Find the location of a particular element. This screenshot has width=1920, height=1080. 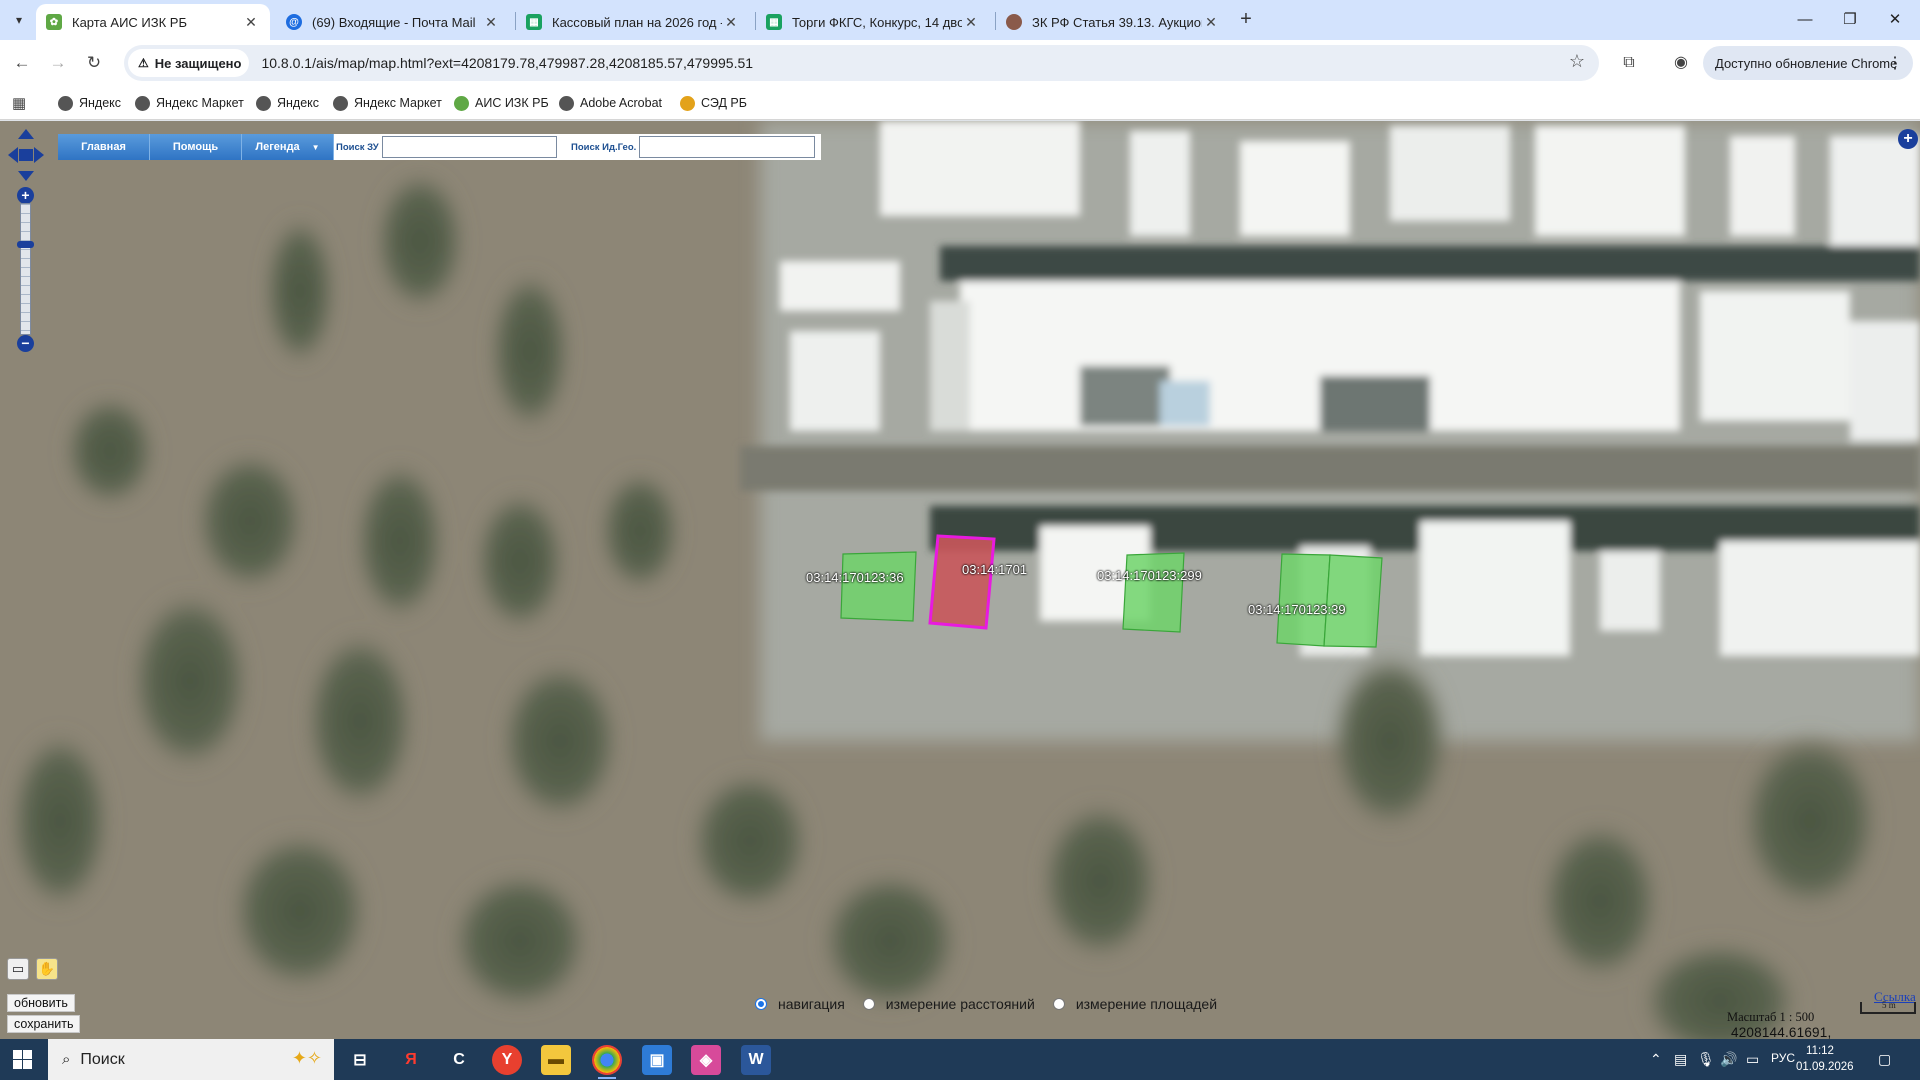

pan-left-icon is located at coordinates (13, 155).